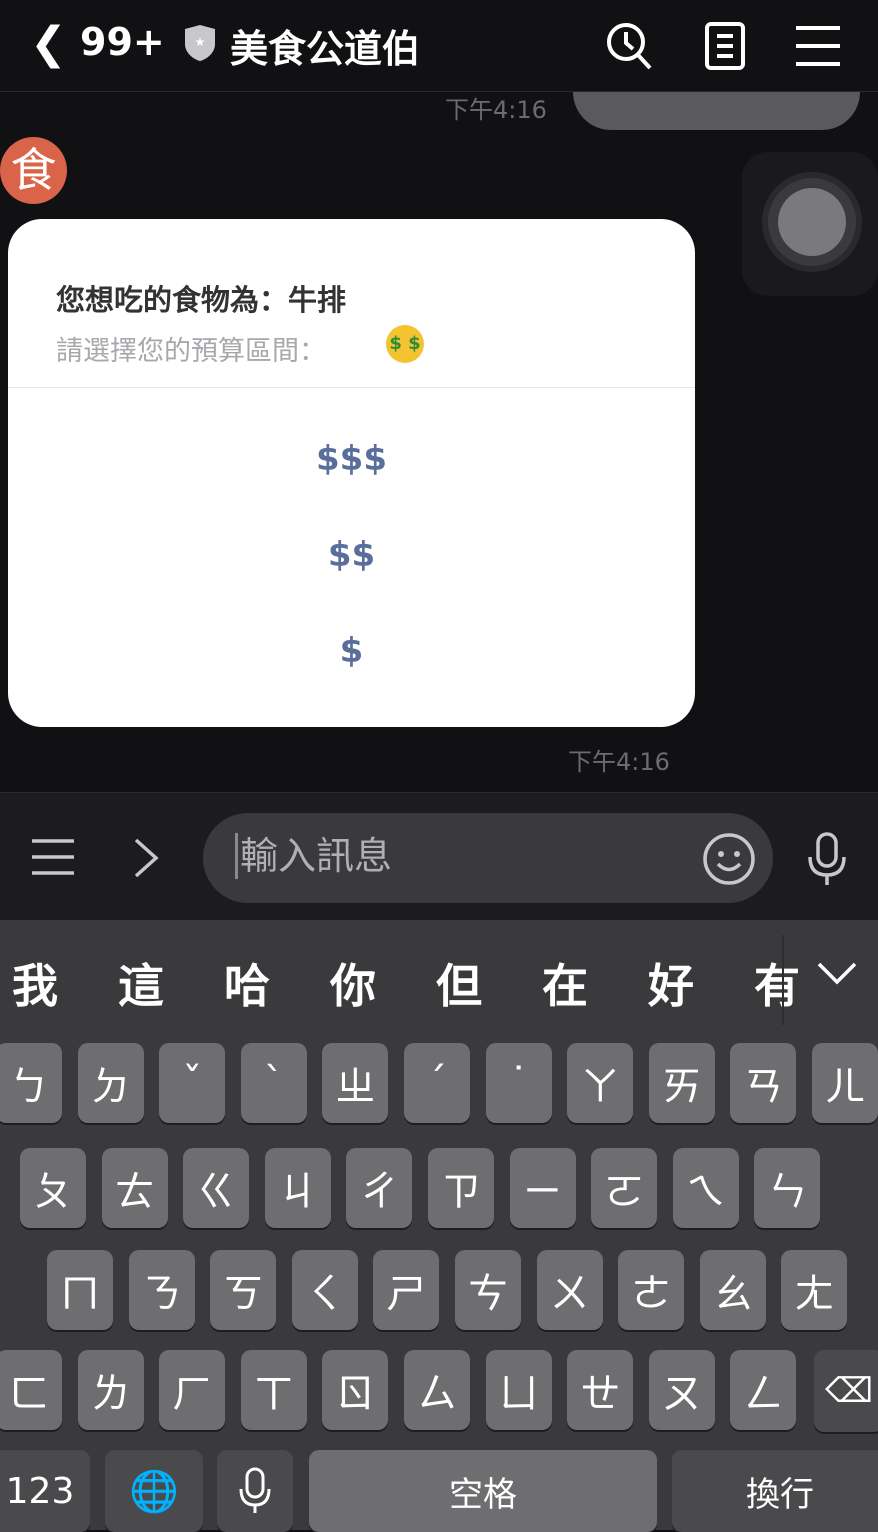 This screenshot has height=1532, width=878. Describe the element at coordinates (600, 1390) in the screenshot. I see `key-zhuyin: ㄝ` at that location.